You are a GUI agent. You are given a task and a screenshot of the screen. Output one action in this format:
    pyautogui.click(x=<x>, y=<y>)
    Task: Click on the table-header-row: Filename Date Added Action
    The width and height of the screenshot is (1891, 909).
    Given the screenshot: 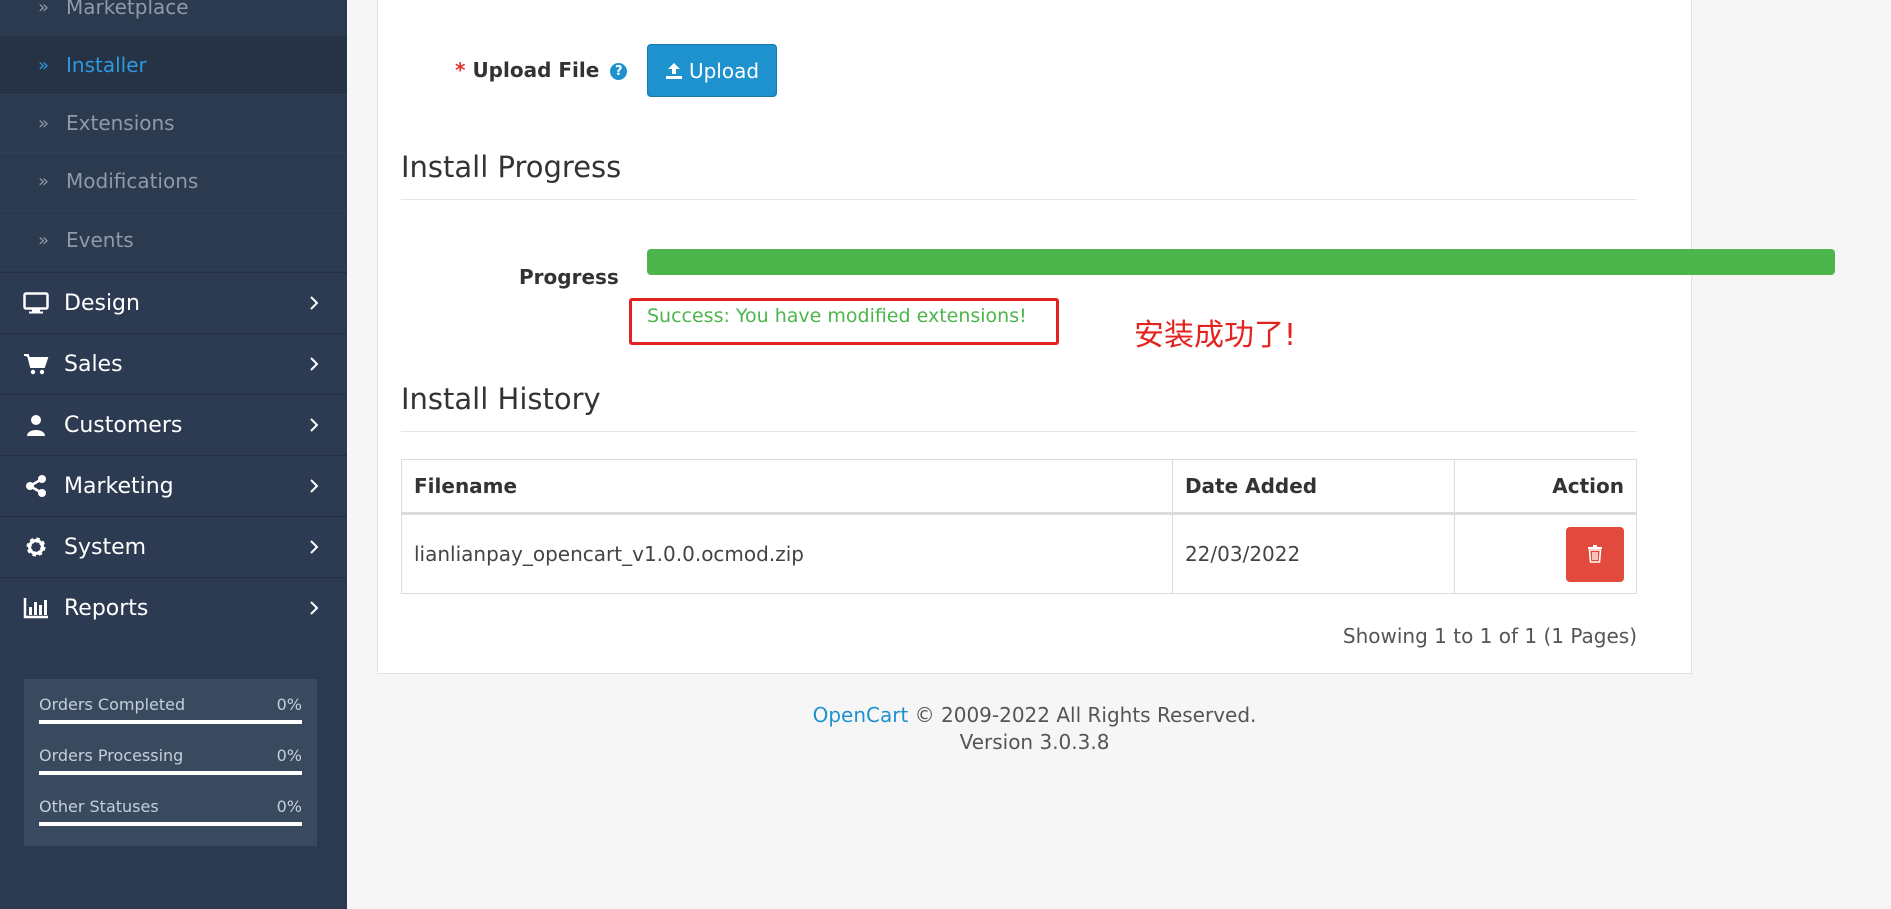 What is the action you would take?
    pyautogui.click(x=1019, y=487)
    